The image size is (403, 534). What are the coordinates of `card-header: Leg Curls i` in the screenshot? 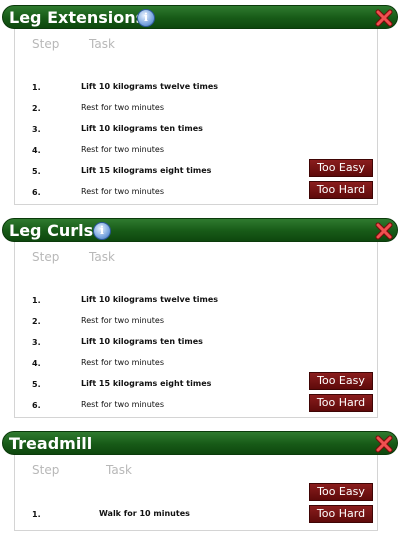 It's located at (200, 230).